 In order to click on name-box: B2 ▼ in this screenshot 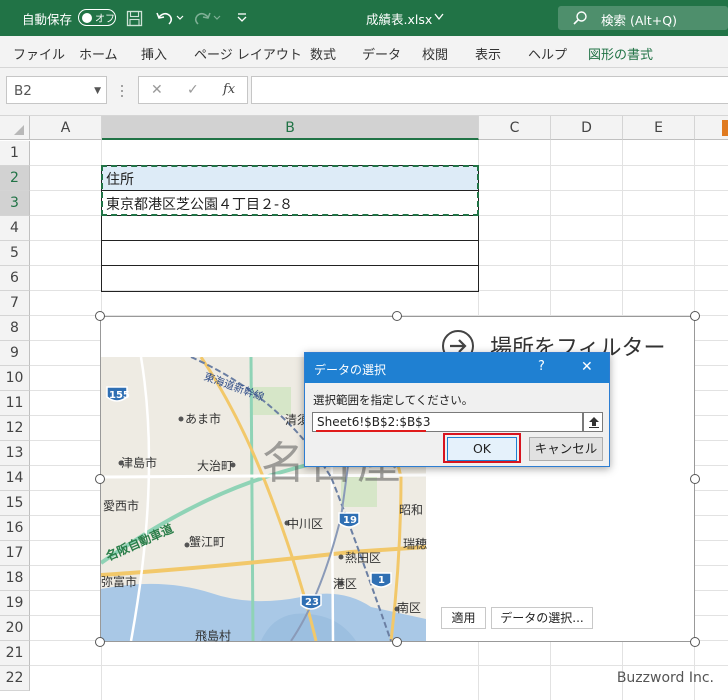, I will do `click(56, 90)`.